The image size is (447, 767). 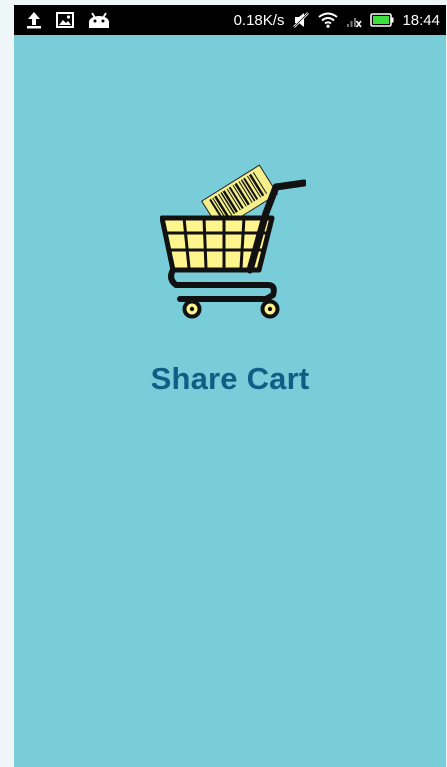 I want to click on shopping-cart-barcode-icon, so click(x=233, y=242).